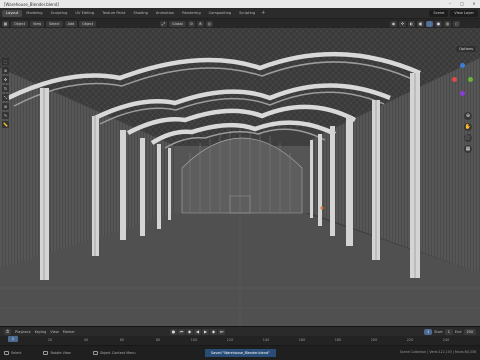 The height and width of the screenshot is (360, 480). What do you see at coordinates (114, 353) in the screenshot?
I see `status-context: Object Context Menu` at bounding box center [114, 353].